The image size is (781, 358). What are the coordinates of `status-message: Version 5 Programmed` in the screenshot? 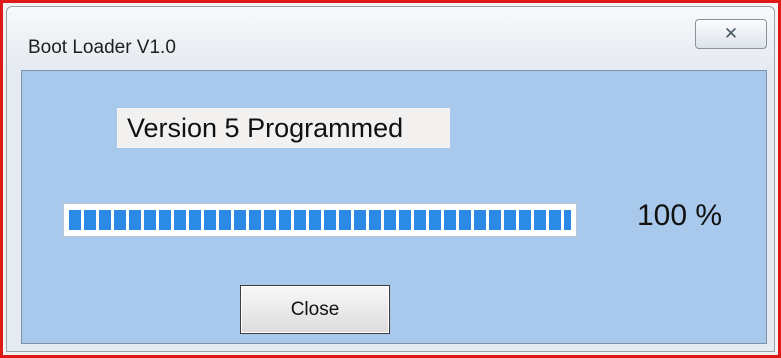 It's located at (283, 128).